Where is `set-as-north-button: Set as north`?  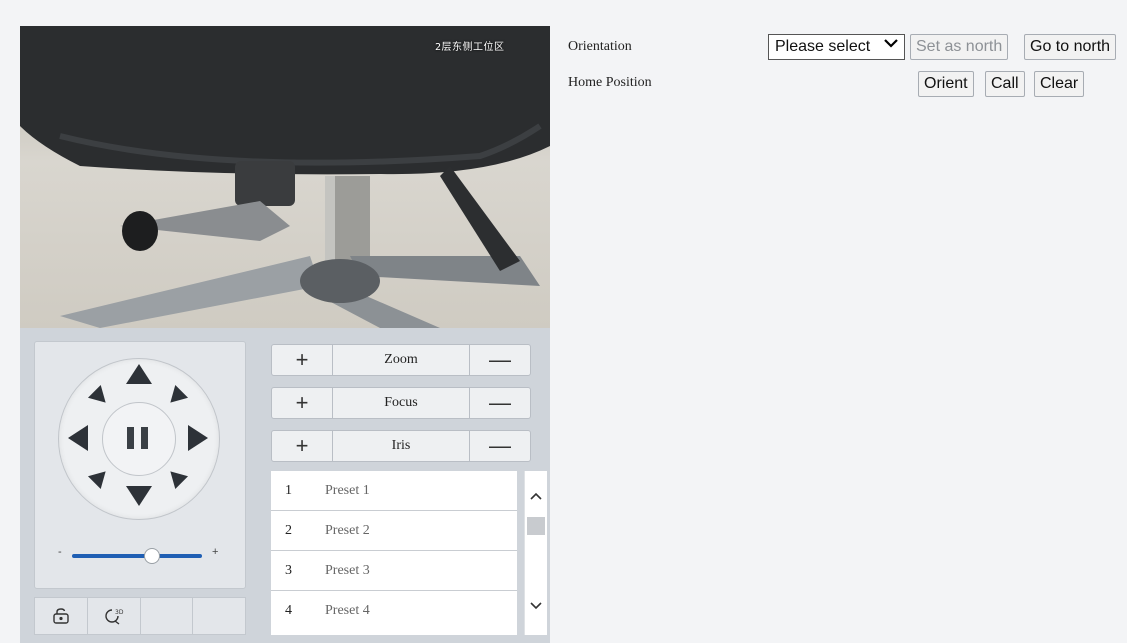
set-as-north-button: Set as north is located at coordinates (959, 47).